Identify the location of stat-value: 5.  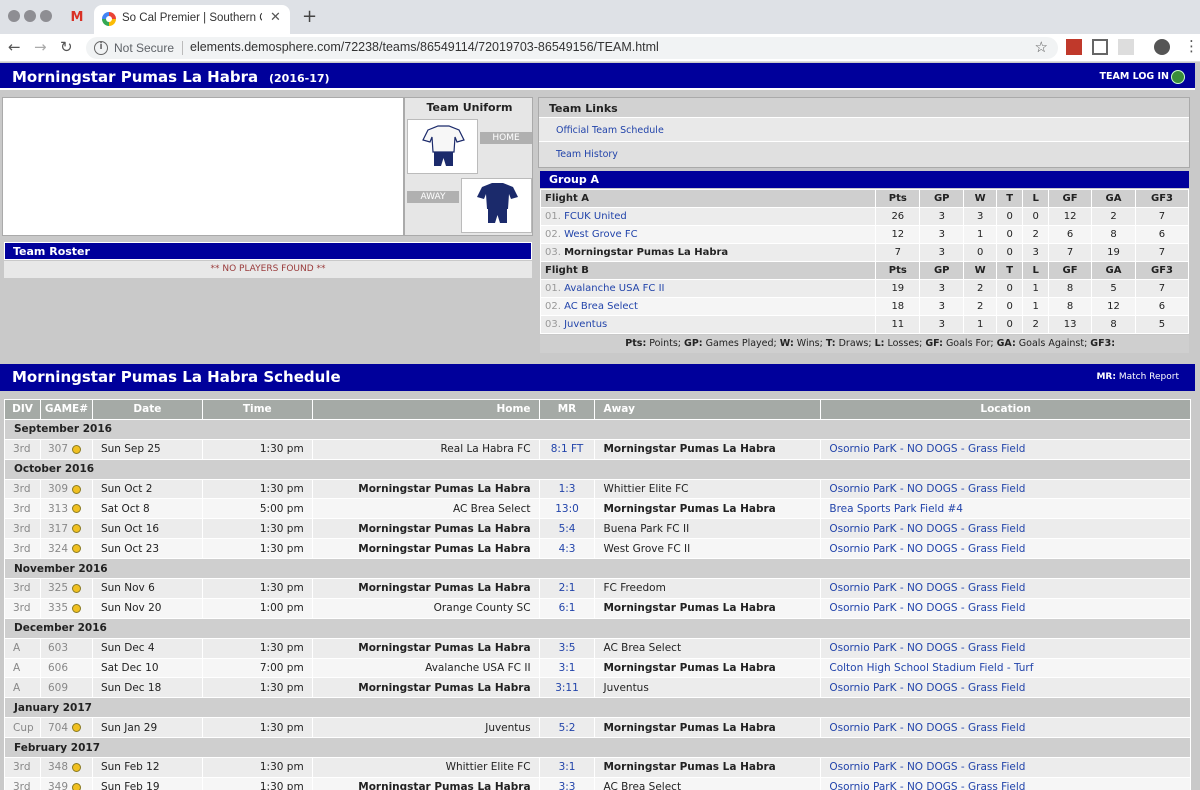
(1113, 288).